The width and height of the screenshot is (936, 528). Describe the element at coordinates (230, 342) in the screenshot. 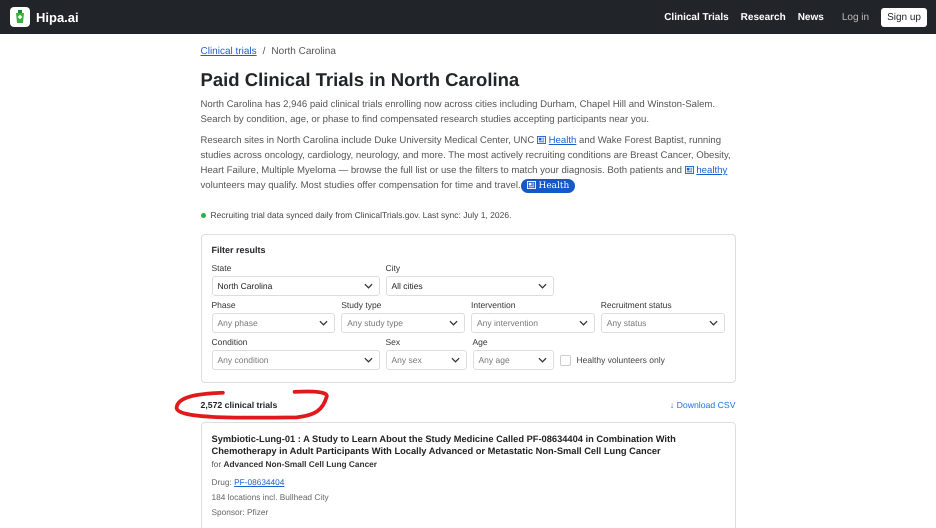

I see `field-label: Condition` at that location.